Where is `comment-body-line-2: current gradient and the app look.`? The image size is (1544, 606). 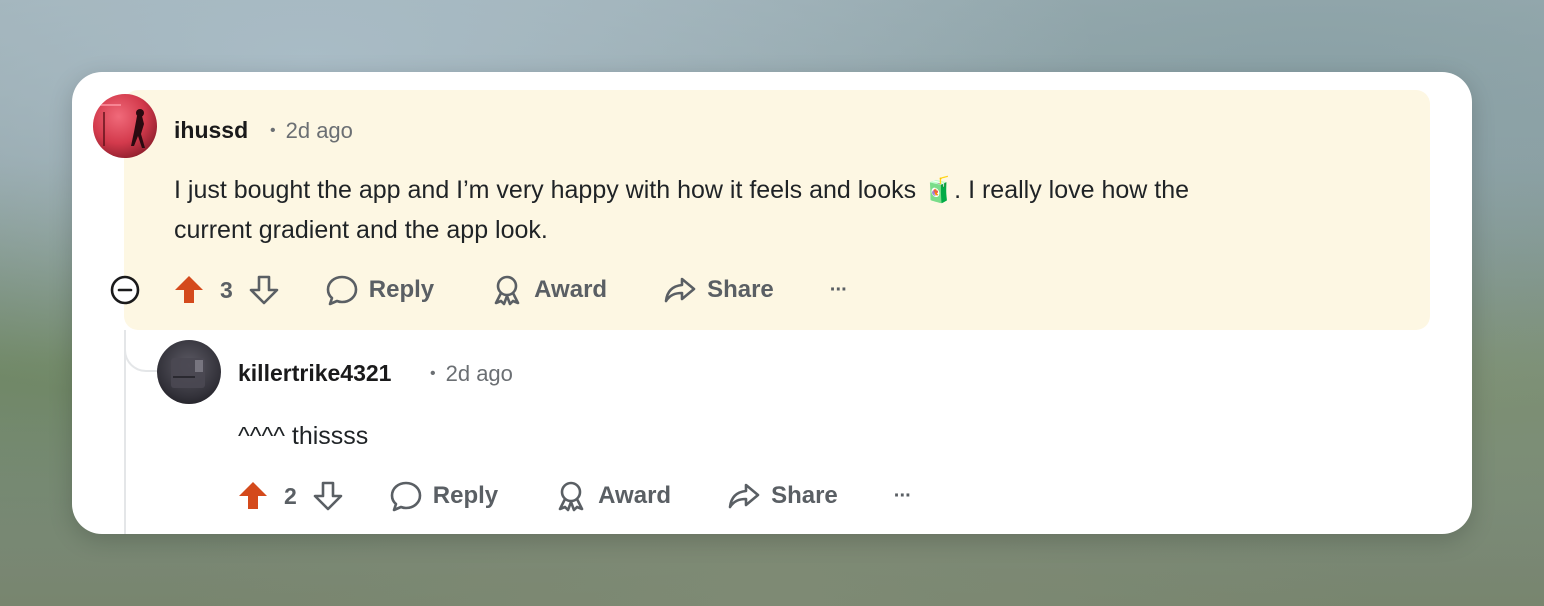 comment-body-line-2: current gradient and the app look. is located at coordinates (361, 230).